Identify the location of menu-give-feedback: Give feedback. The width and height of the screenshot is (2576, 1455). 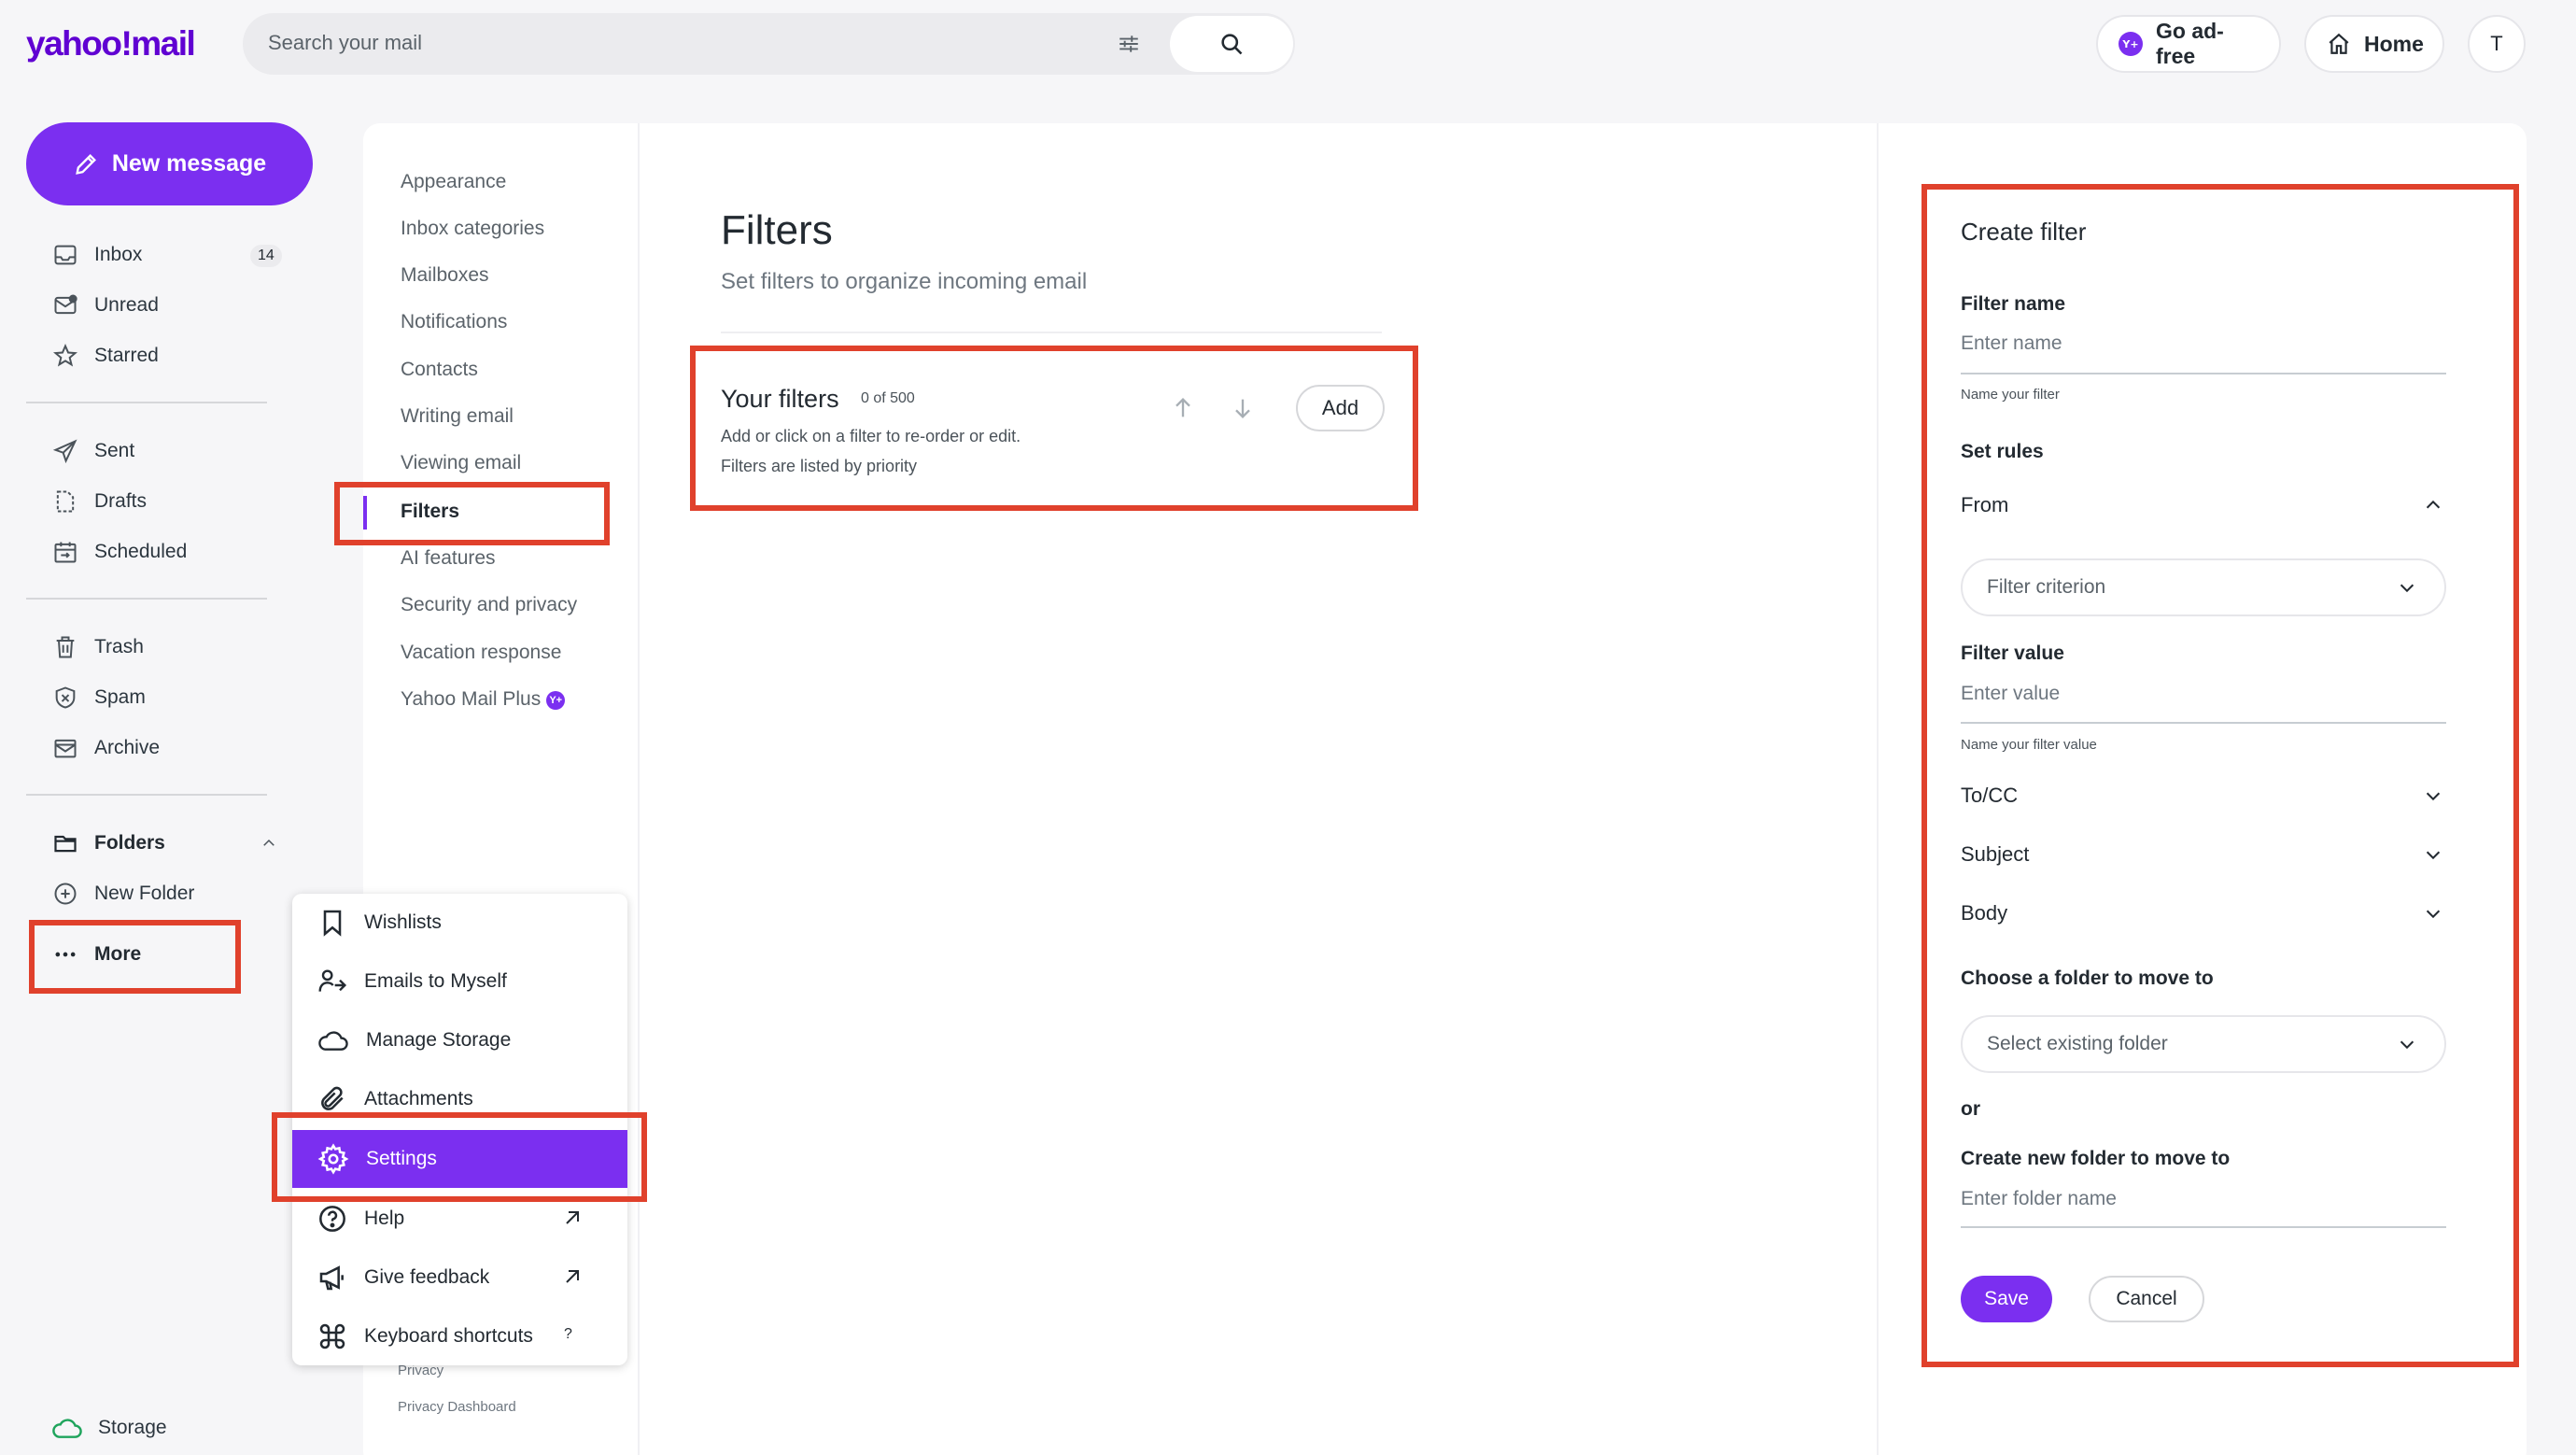
(403, 1277).